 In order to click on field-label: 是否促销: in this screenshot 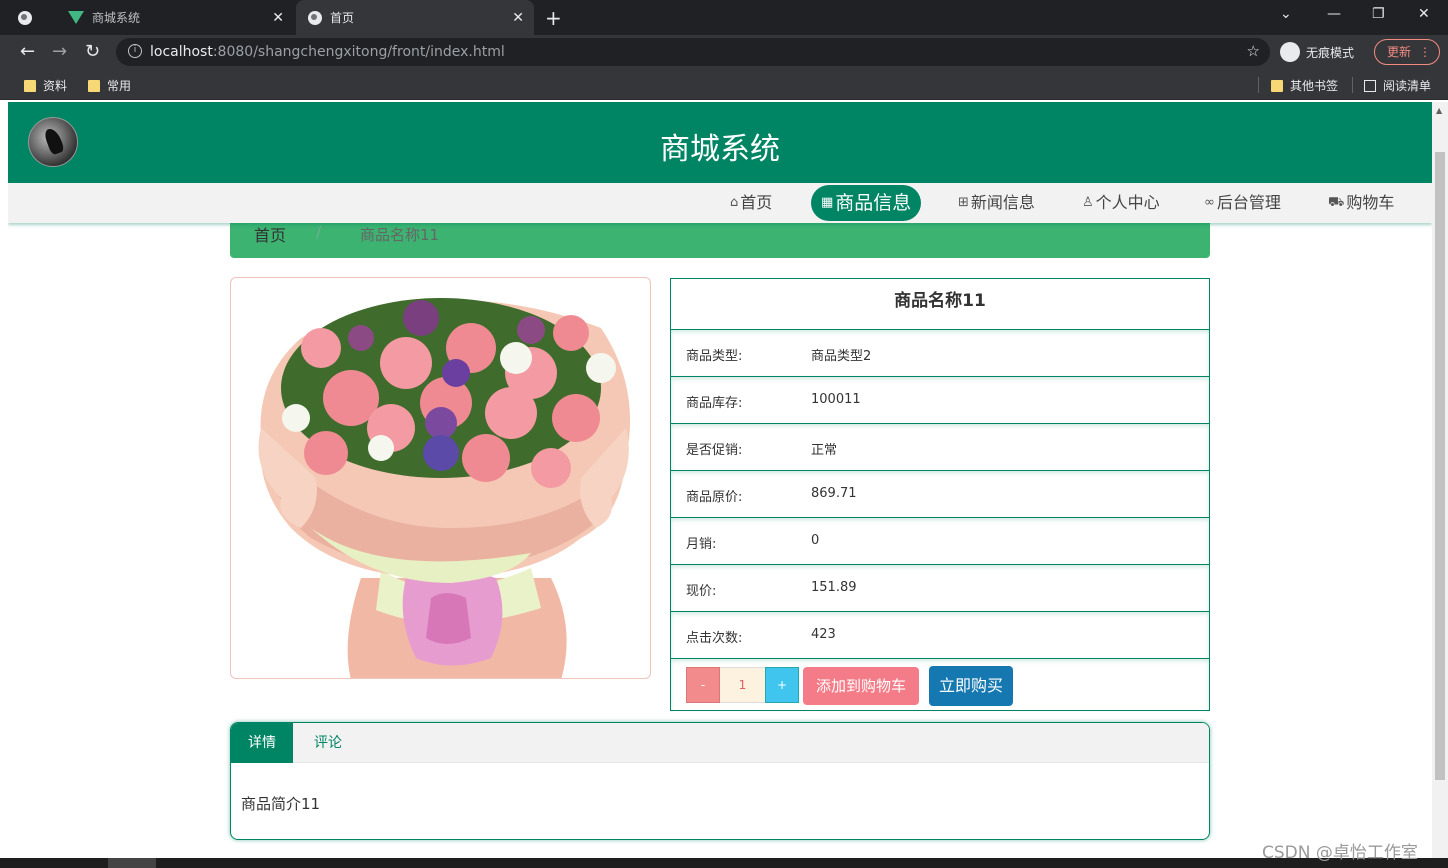, I will do `click(714, 450)`.